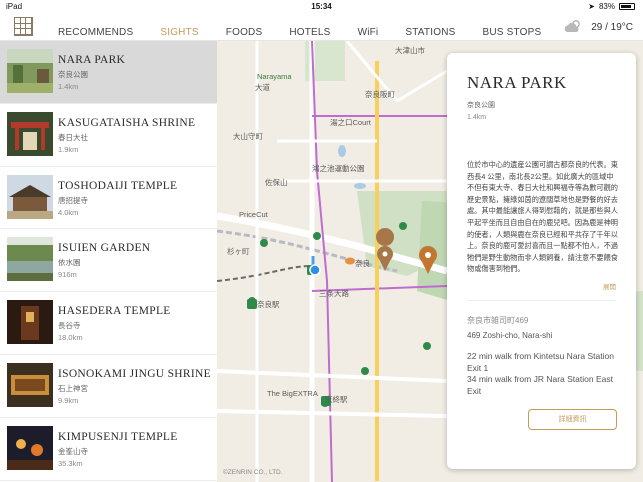 Image resolution: width=643 pixels, height=482 pixels. Describe the element at coordinates (179, 32) in the screenshot. I see `tab-sights: SIGHTS` at that location.